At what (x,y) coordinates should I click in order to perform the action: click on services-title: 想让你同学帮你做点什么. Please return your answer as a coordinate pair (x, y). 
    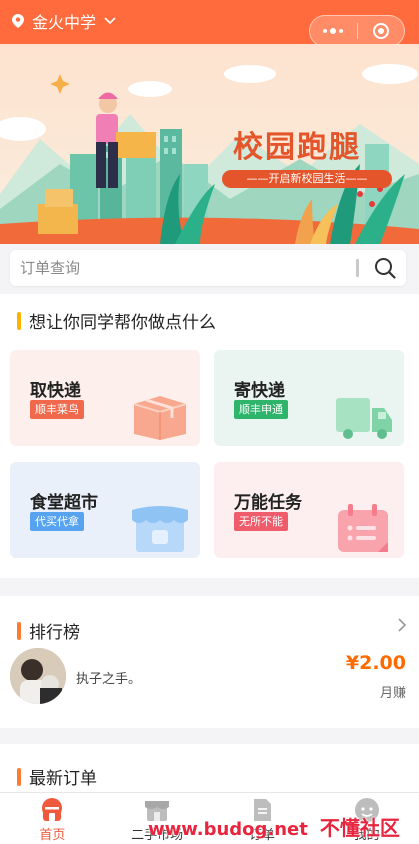
    Looking at the image, I should click on (122, 323).